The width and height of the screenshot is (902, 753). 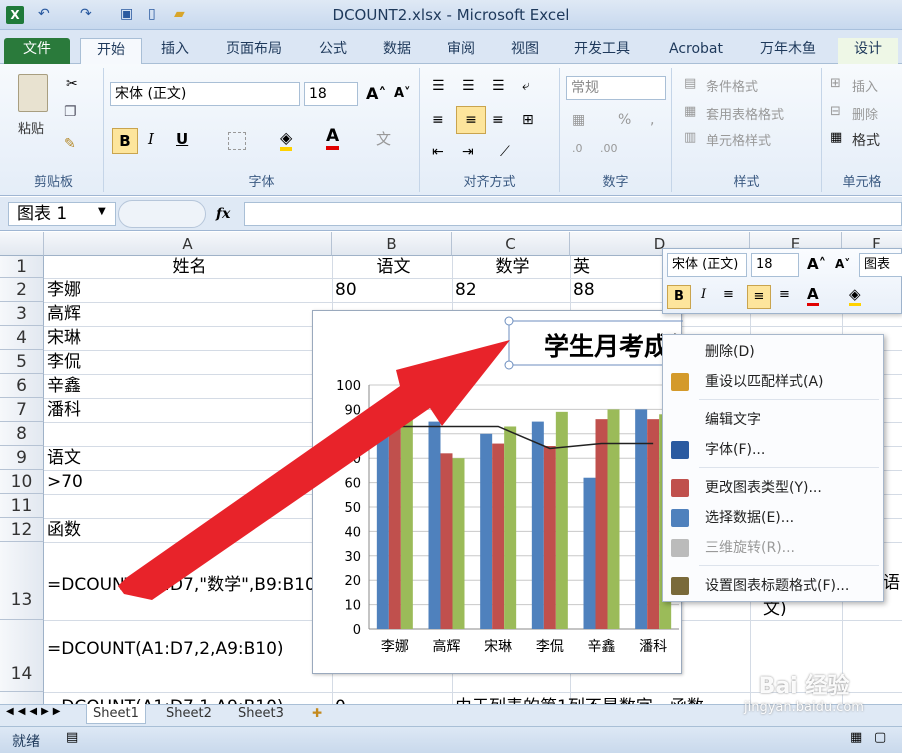 I want to click on cell-a1: 姓名, so click(x=188, y=267).